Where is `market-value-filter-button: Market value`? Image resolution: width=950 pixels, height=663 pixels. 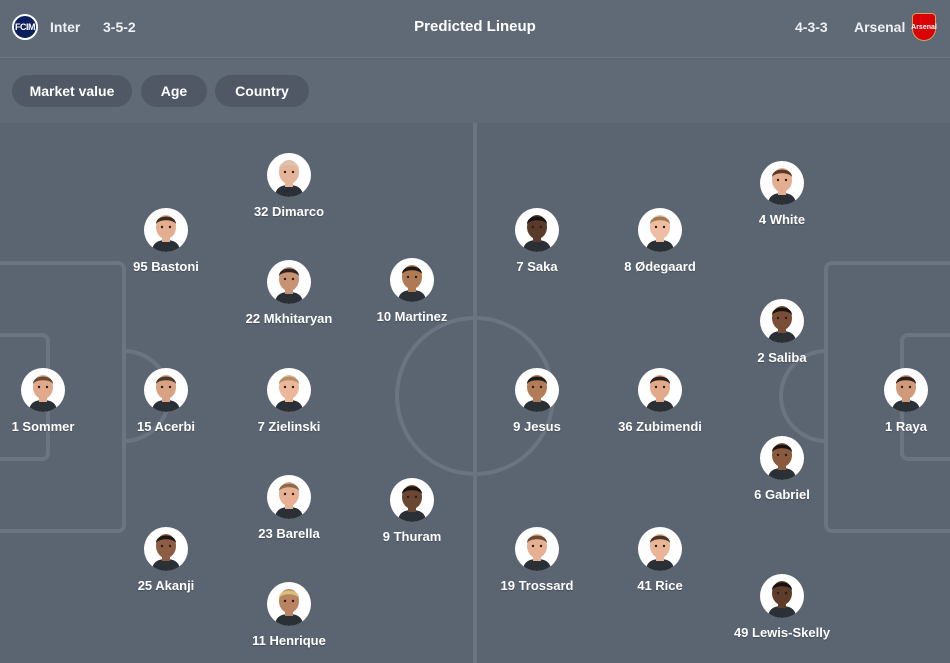
market-value-filter-button: Market value is located at coordinates (72, 91).